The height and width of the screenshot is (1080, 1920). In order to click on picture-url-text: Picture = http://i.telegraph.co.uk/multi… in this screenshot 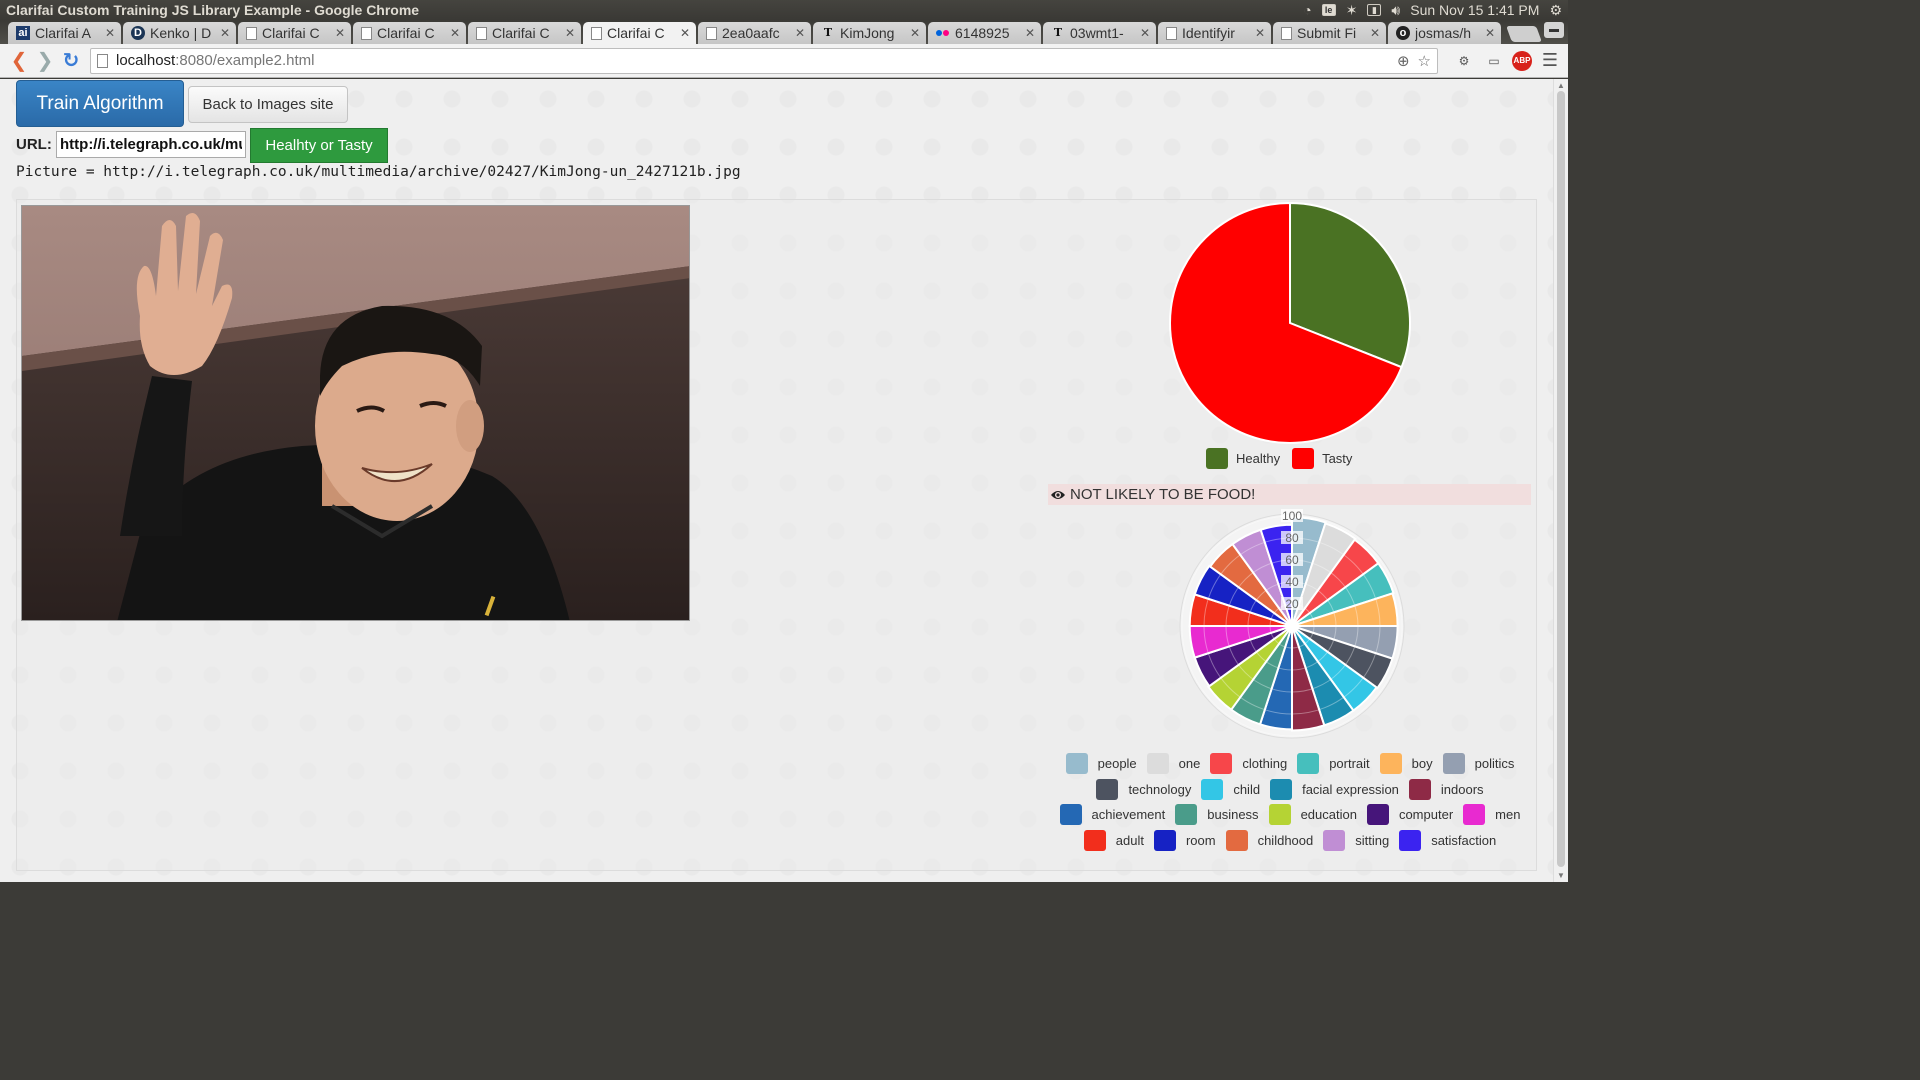, I will do `click(378, 172)`.